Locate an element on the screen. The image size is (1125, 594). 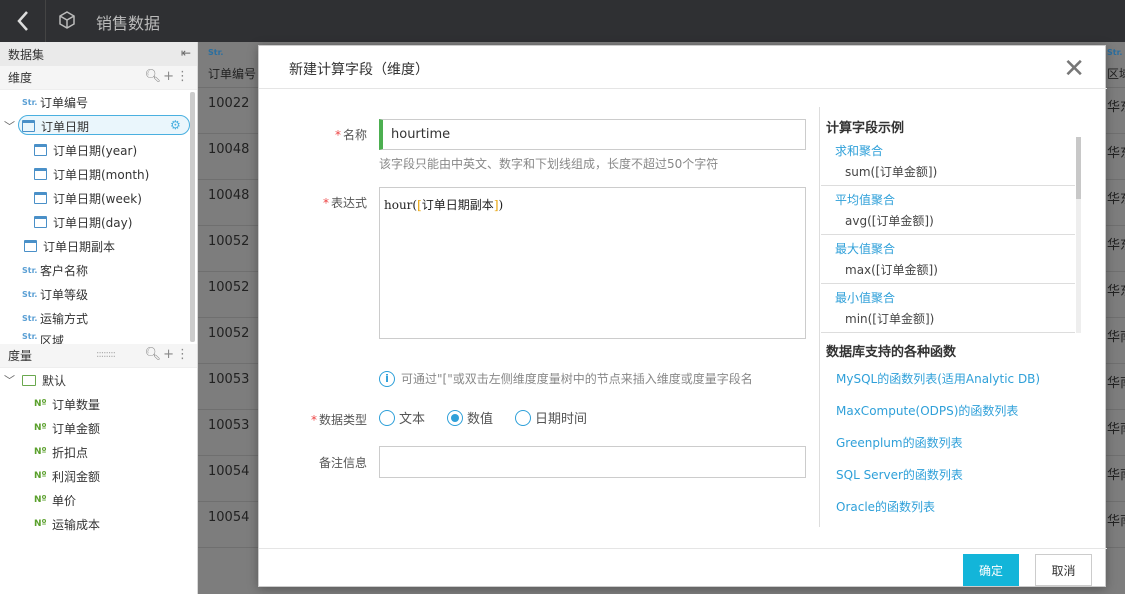
tree-item-order-amount: Nº 订单金额 is located at coordinates (98, 428).